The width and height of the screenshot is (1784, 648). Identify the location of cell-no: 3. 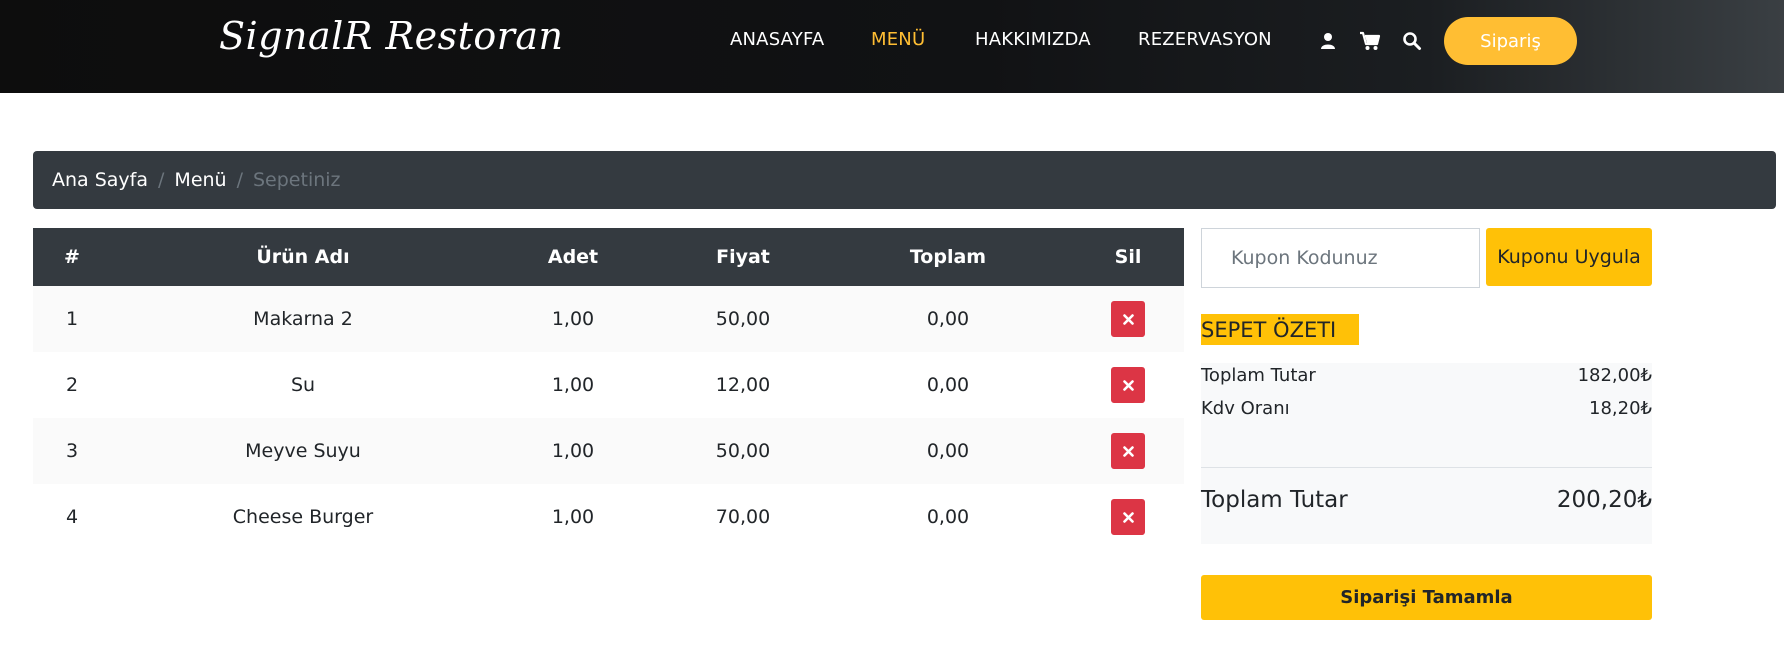
(72, 451).